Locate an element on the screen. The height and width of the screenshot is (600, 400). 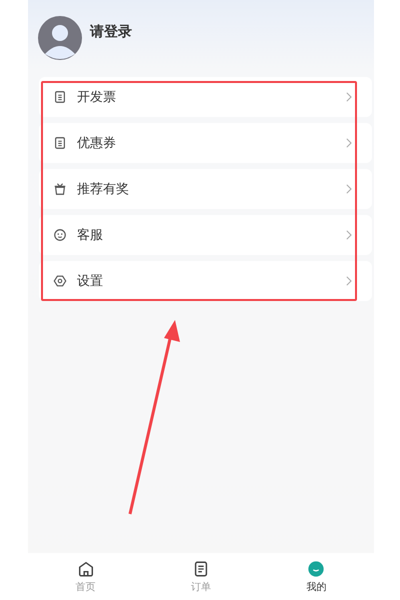
avatar-icon is located at coordinates (60, 38).